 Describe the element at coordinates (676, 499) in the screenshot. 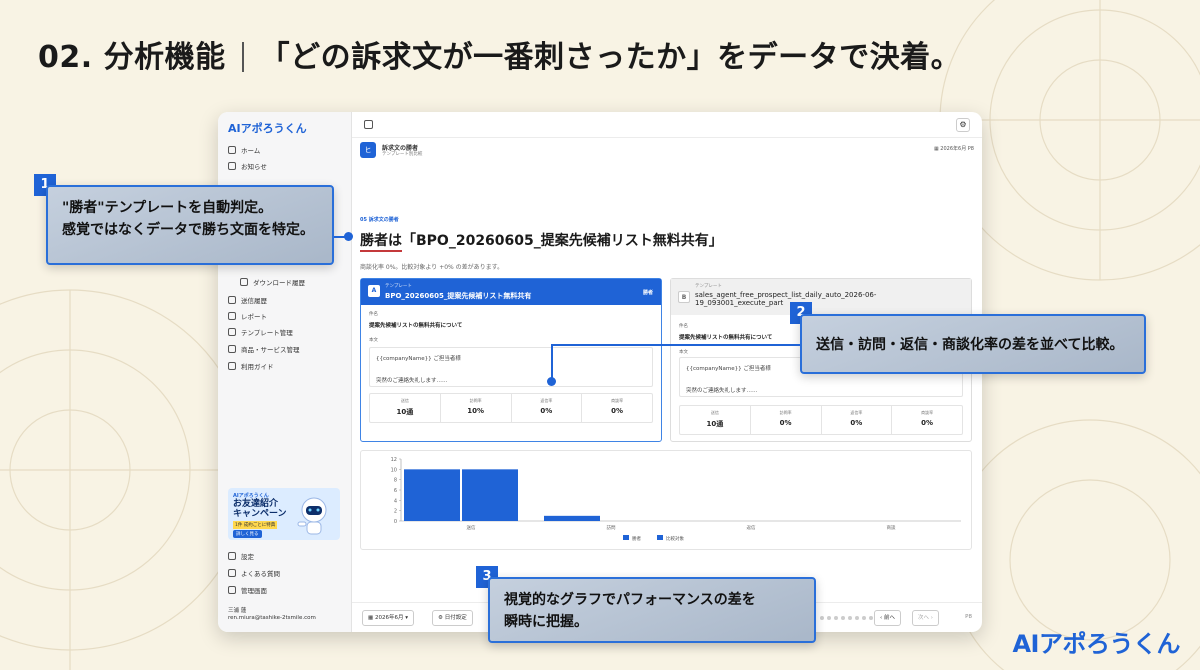

I see `bar-chart: 0 2 4 6 8 10 12 送信 訪問 返信 商談勝者 比較対象` at that location.